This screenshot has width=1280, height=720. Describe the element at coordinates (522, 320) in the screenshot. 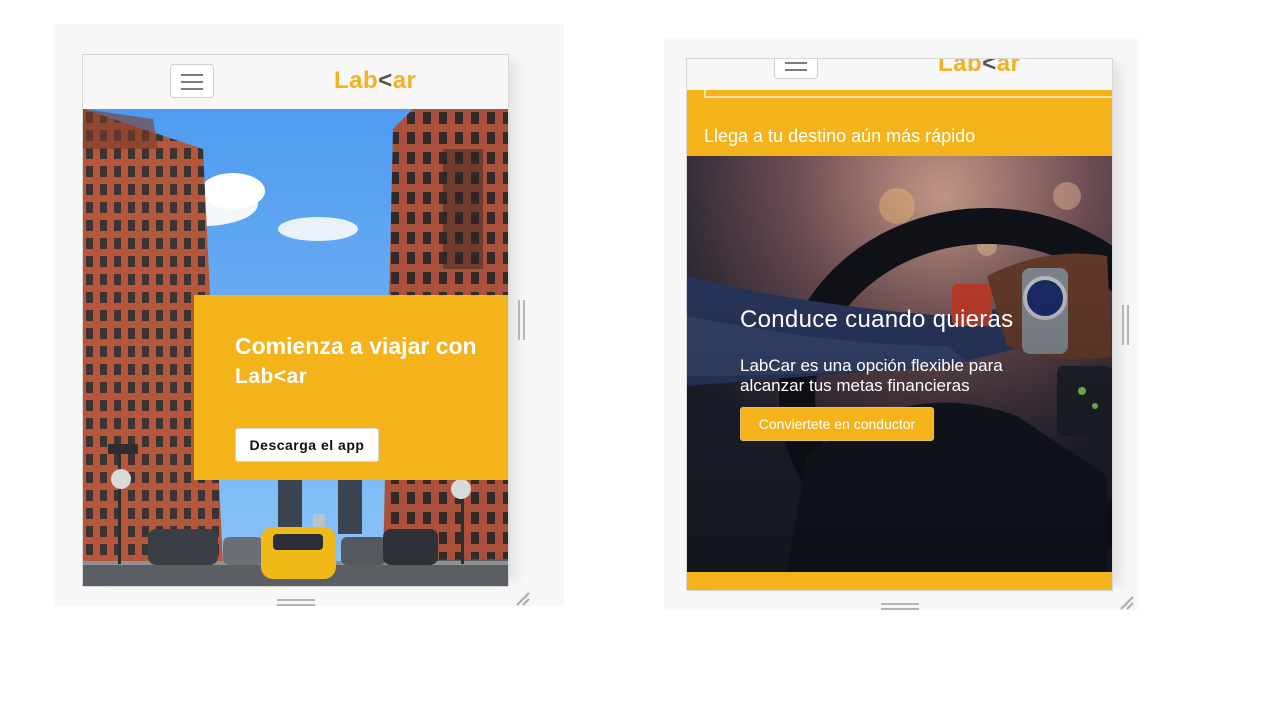

I see `left-side-resize-handle` at that location.